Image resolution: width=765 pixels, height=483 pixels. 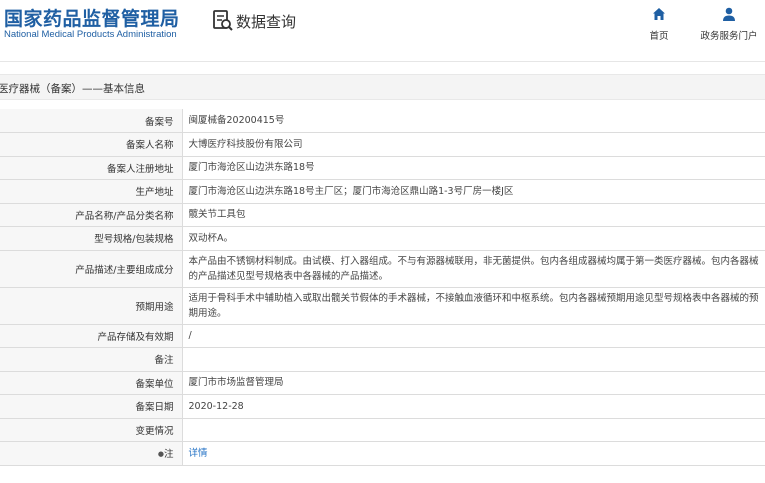 I want to click on row-label: 备案号, so click(x=91, y=121).